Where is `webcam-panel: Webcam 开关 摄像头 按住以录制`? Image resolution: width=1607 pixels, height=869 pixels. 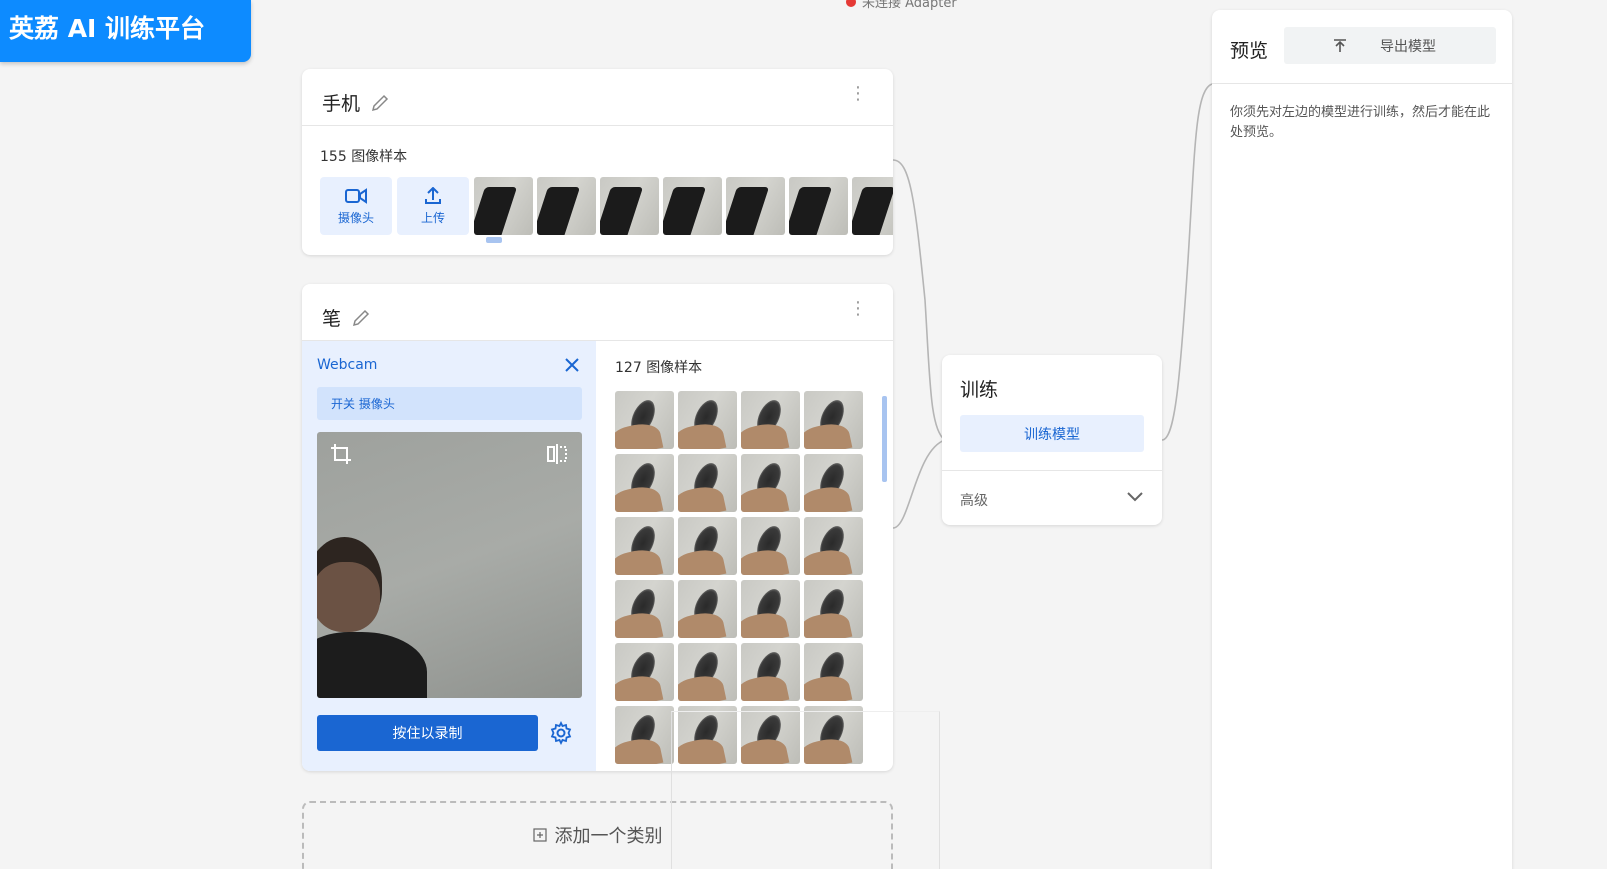 webcam-panel: Webcam 开关 摄像头 按住以录制 is located at coordinates (449, 556).